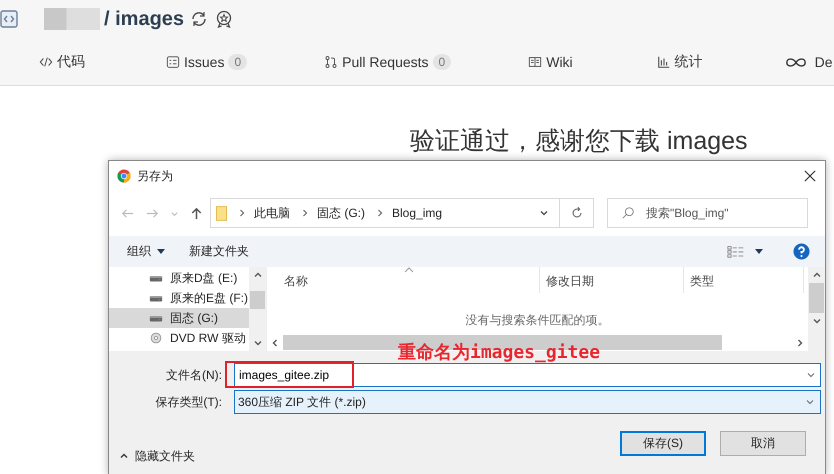 Image resolution: width=834 pixels, height=474 pixels. I want to click on repo-tab: Issues 0, so click(207, 62).